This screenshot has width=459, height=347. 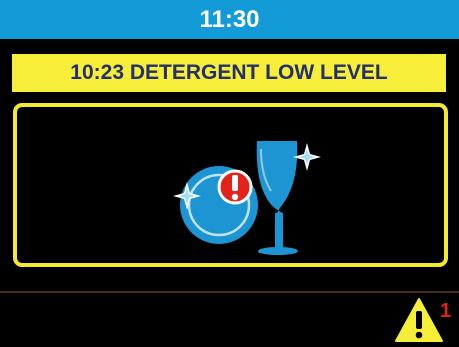 I want to click on alarm-message: 10:23 DETERGENT LOW LEVEL, so click(x=229, y=72).